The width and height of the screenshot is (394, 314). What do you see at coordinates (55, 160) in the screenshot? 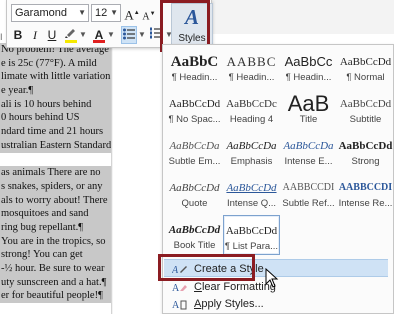
I see `document-line` at bounding box center [55, 160].